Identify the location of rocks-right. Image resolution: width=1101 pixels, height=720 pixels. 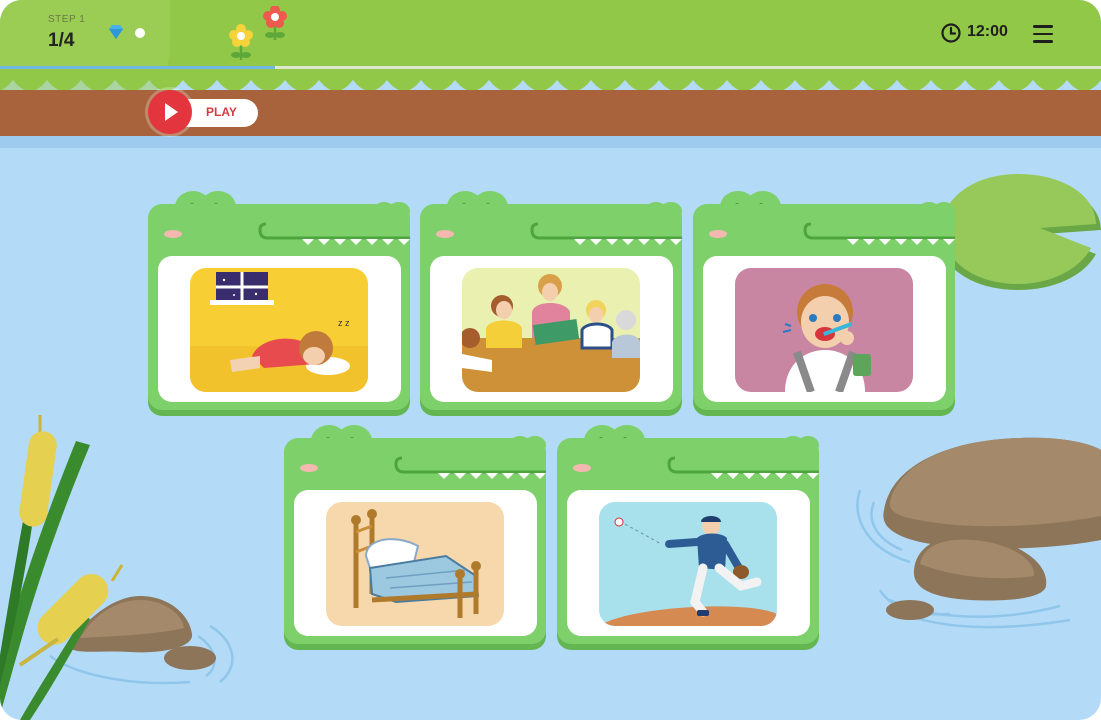
(978, 533).